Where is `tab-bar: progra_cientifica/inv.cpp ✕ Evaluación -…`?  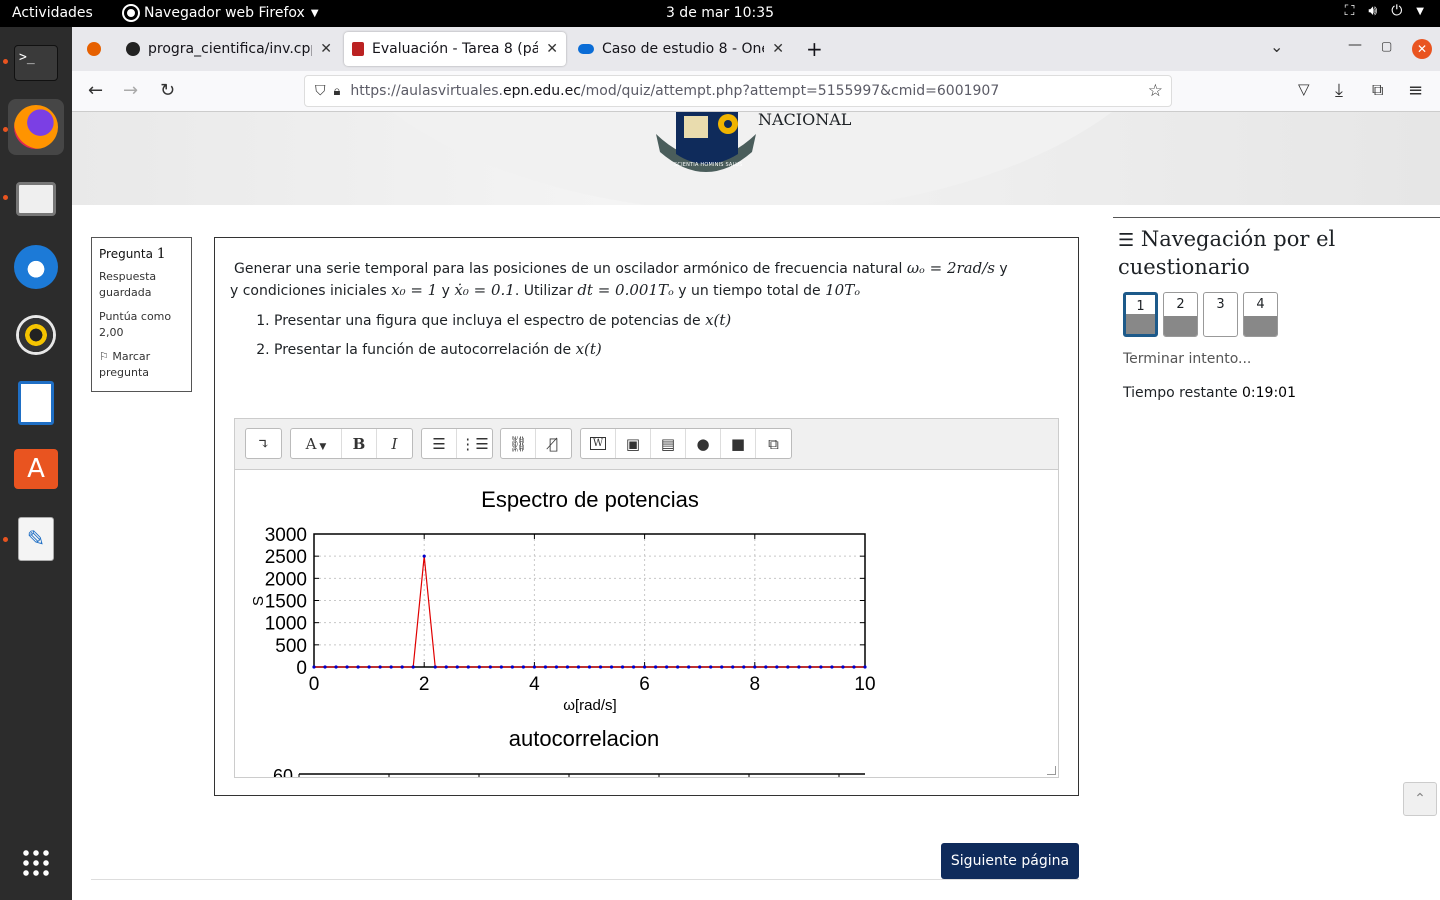 tab-bar: progra_cientifica/inv.cpp ✕ Evaluación -… is located at coordinates (756, 49).